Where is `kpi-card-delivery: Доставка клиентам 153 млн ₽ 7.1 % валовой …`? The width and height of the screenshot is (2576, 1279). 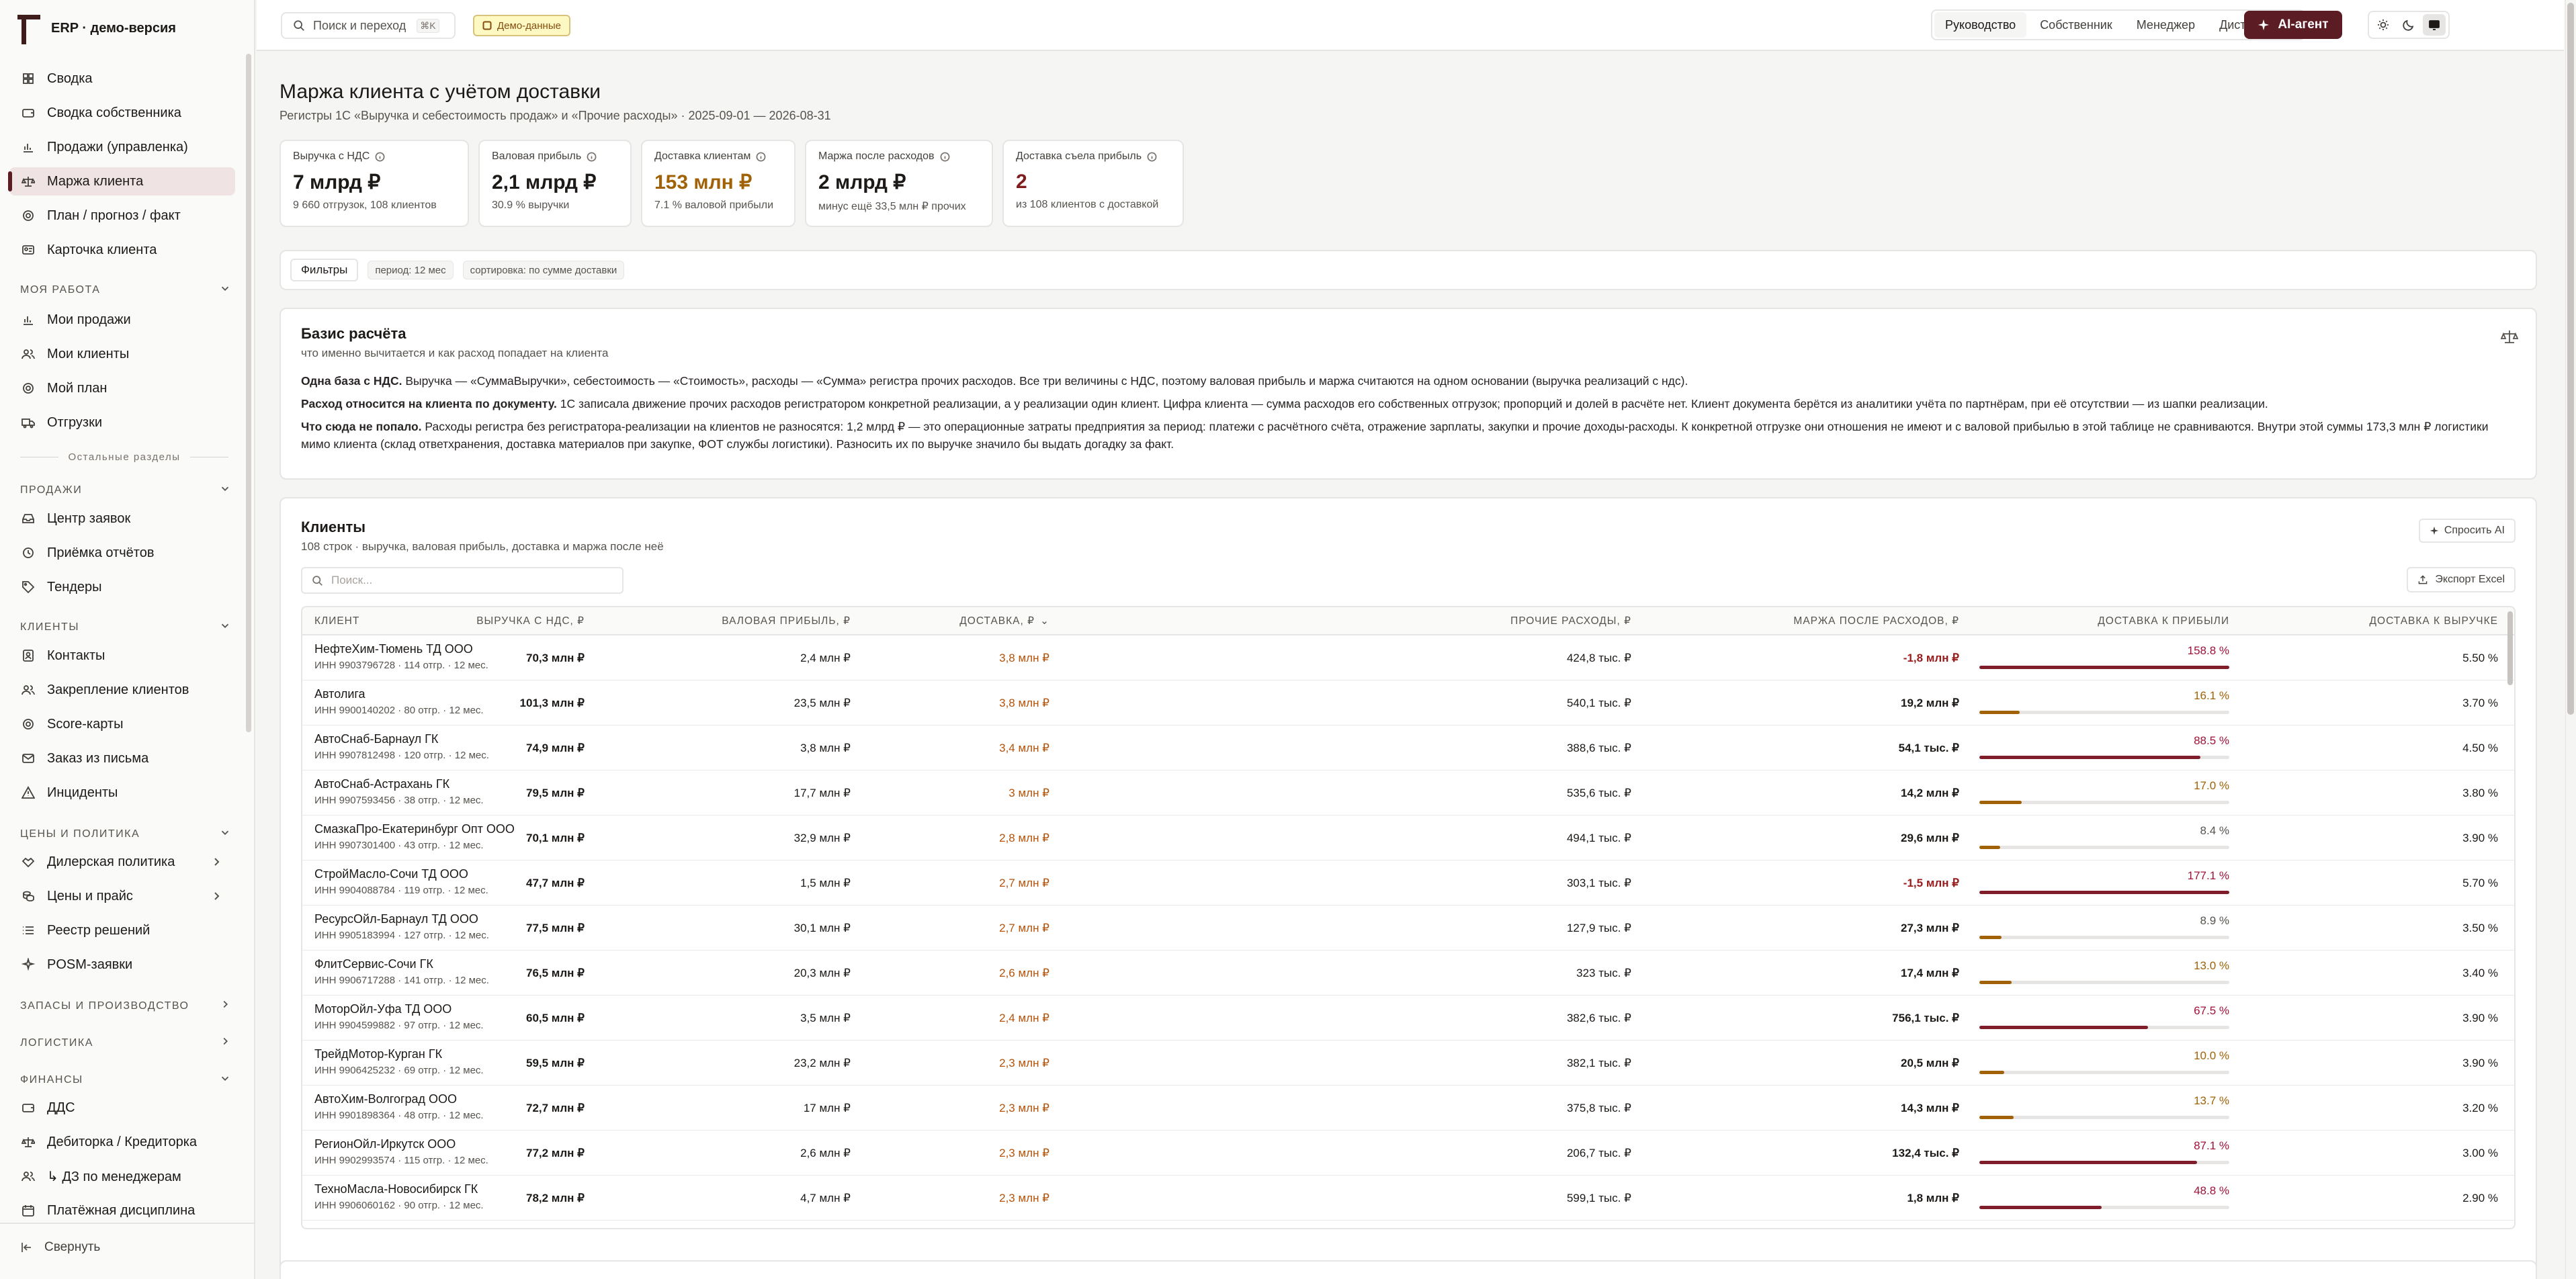 kpi-card-delivery: Доставка клиентам 153 млн ₽ 7.1 % валовой … is located at coordinates (718, 183).